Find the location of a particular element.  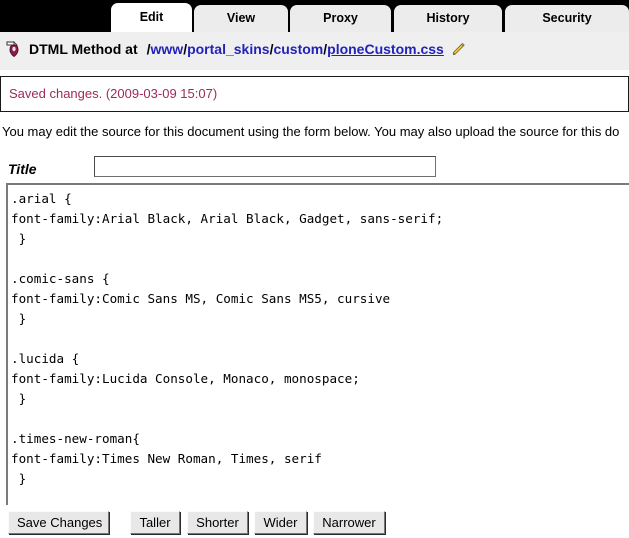

button-label: Save Changes is located at coordinates (60, 522).